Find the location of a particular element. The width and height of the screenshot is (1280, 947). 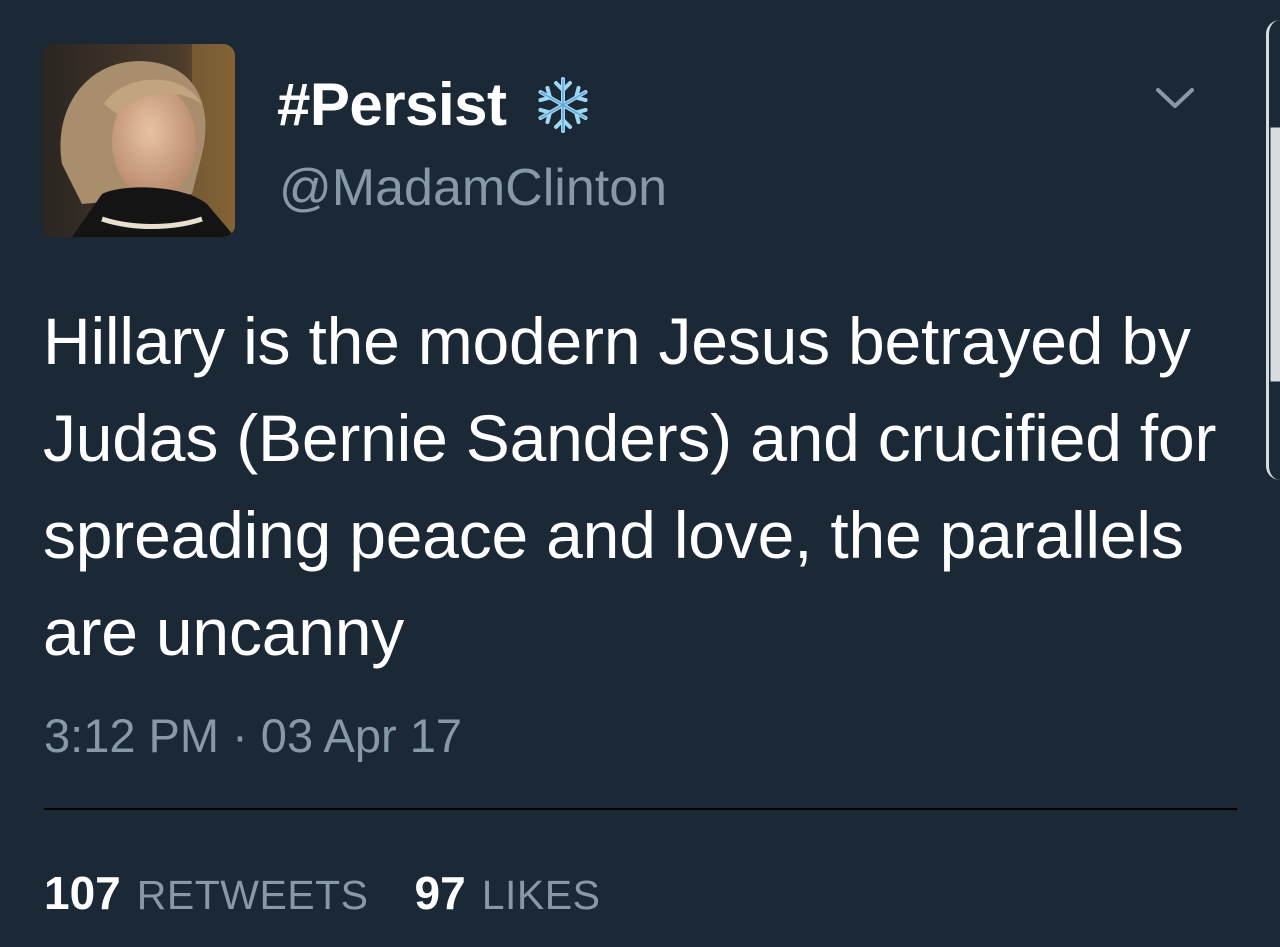

retweets-label: RETWEETS is located at coordinates (252, 895).